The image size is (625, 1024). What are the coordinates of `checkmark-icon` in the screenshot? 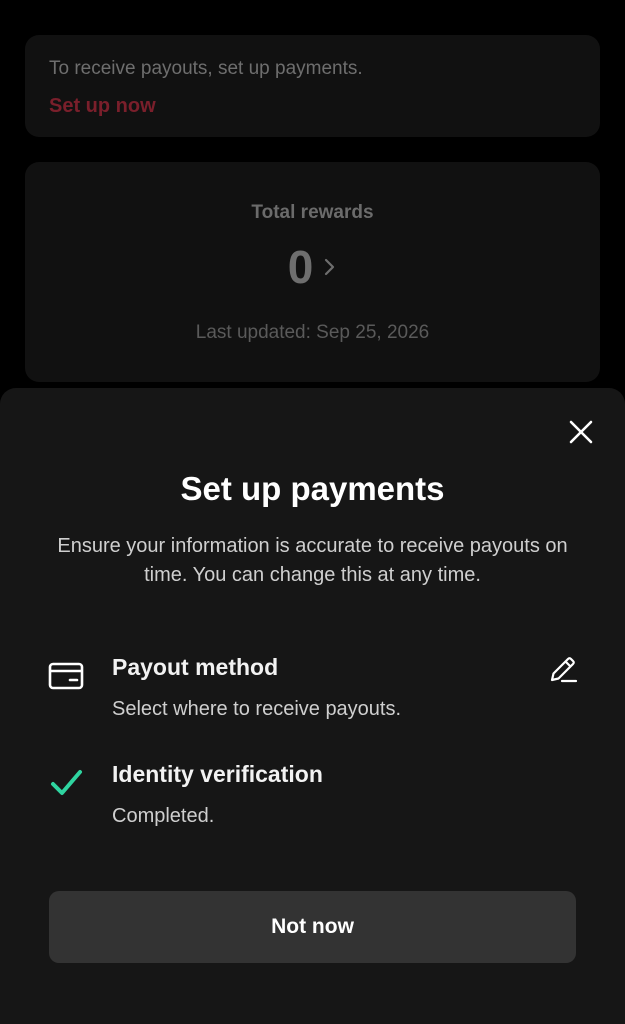 It's located at (66, 783).